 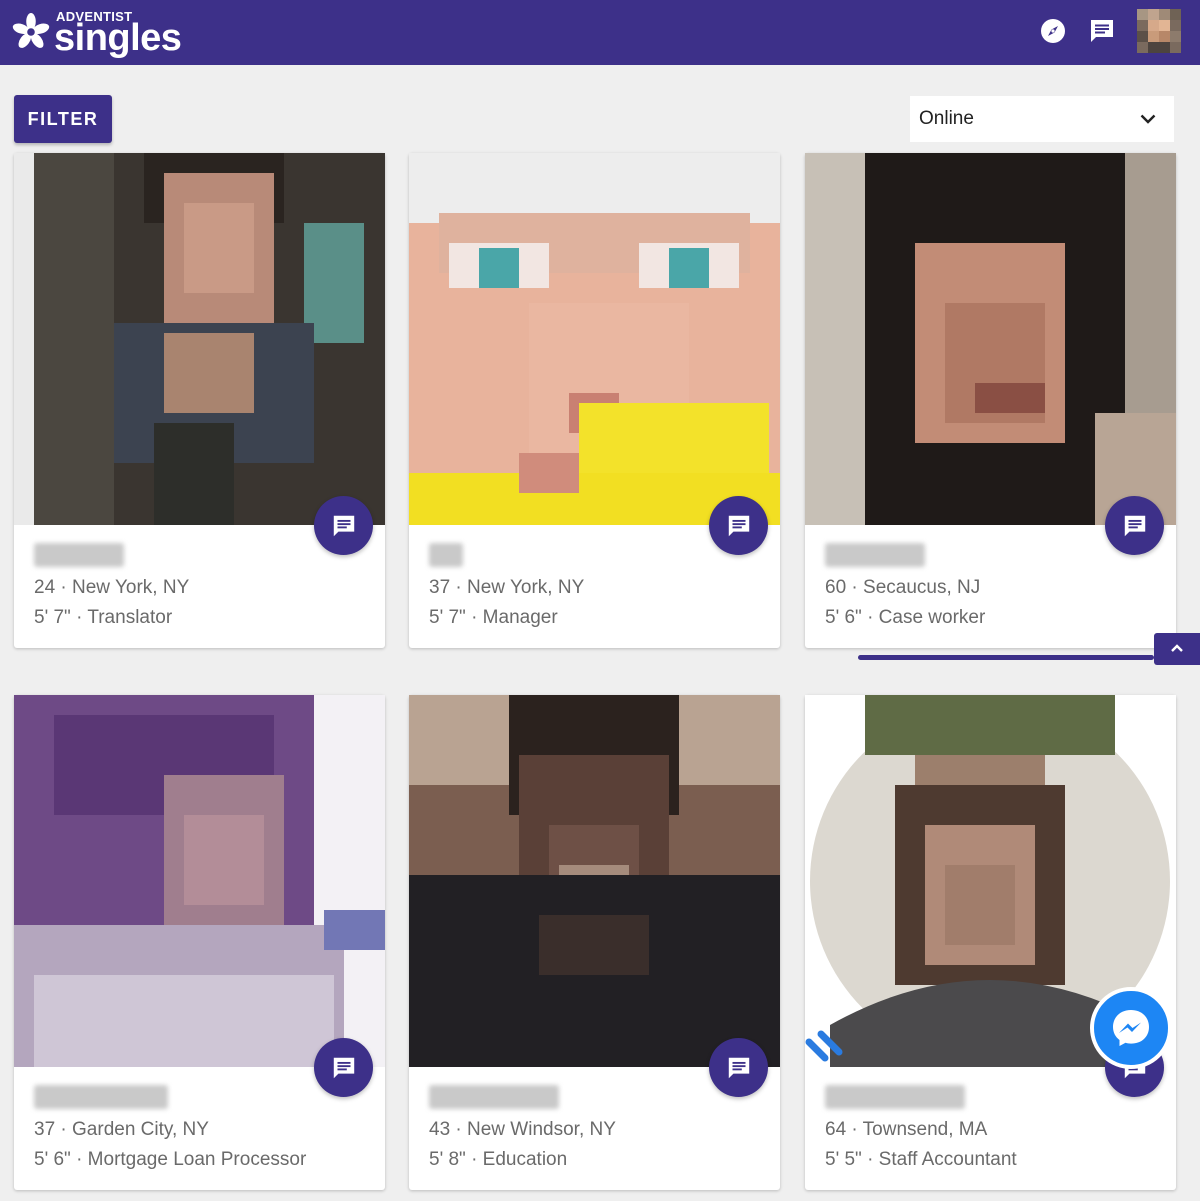 What do you see at coordinates (121, 1129) in the screenshot?
I see `profile-age-location: 37 · Garden City, NY` at bounding box center [121, 1129].